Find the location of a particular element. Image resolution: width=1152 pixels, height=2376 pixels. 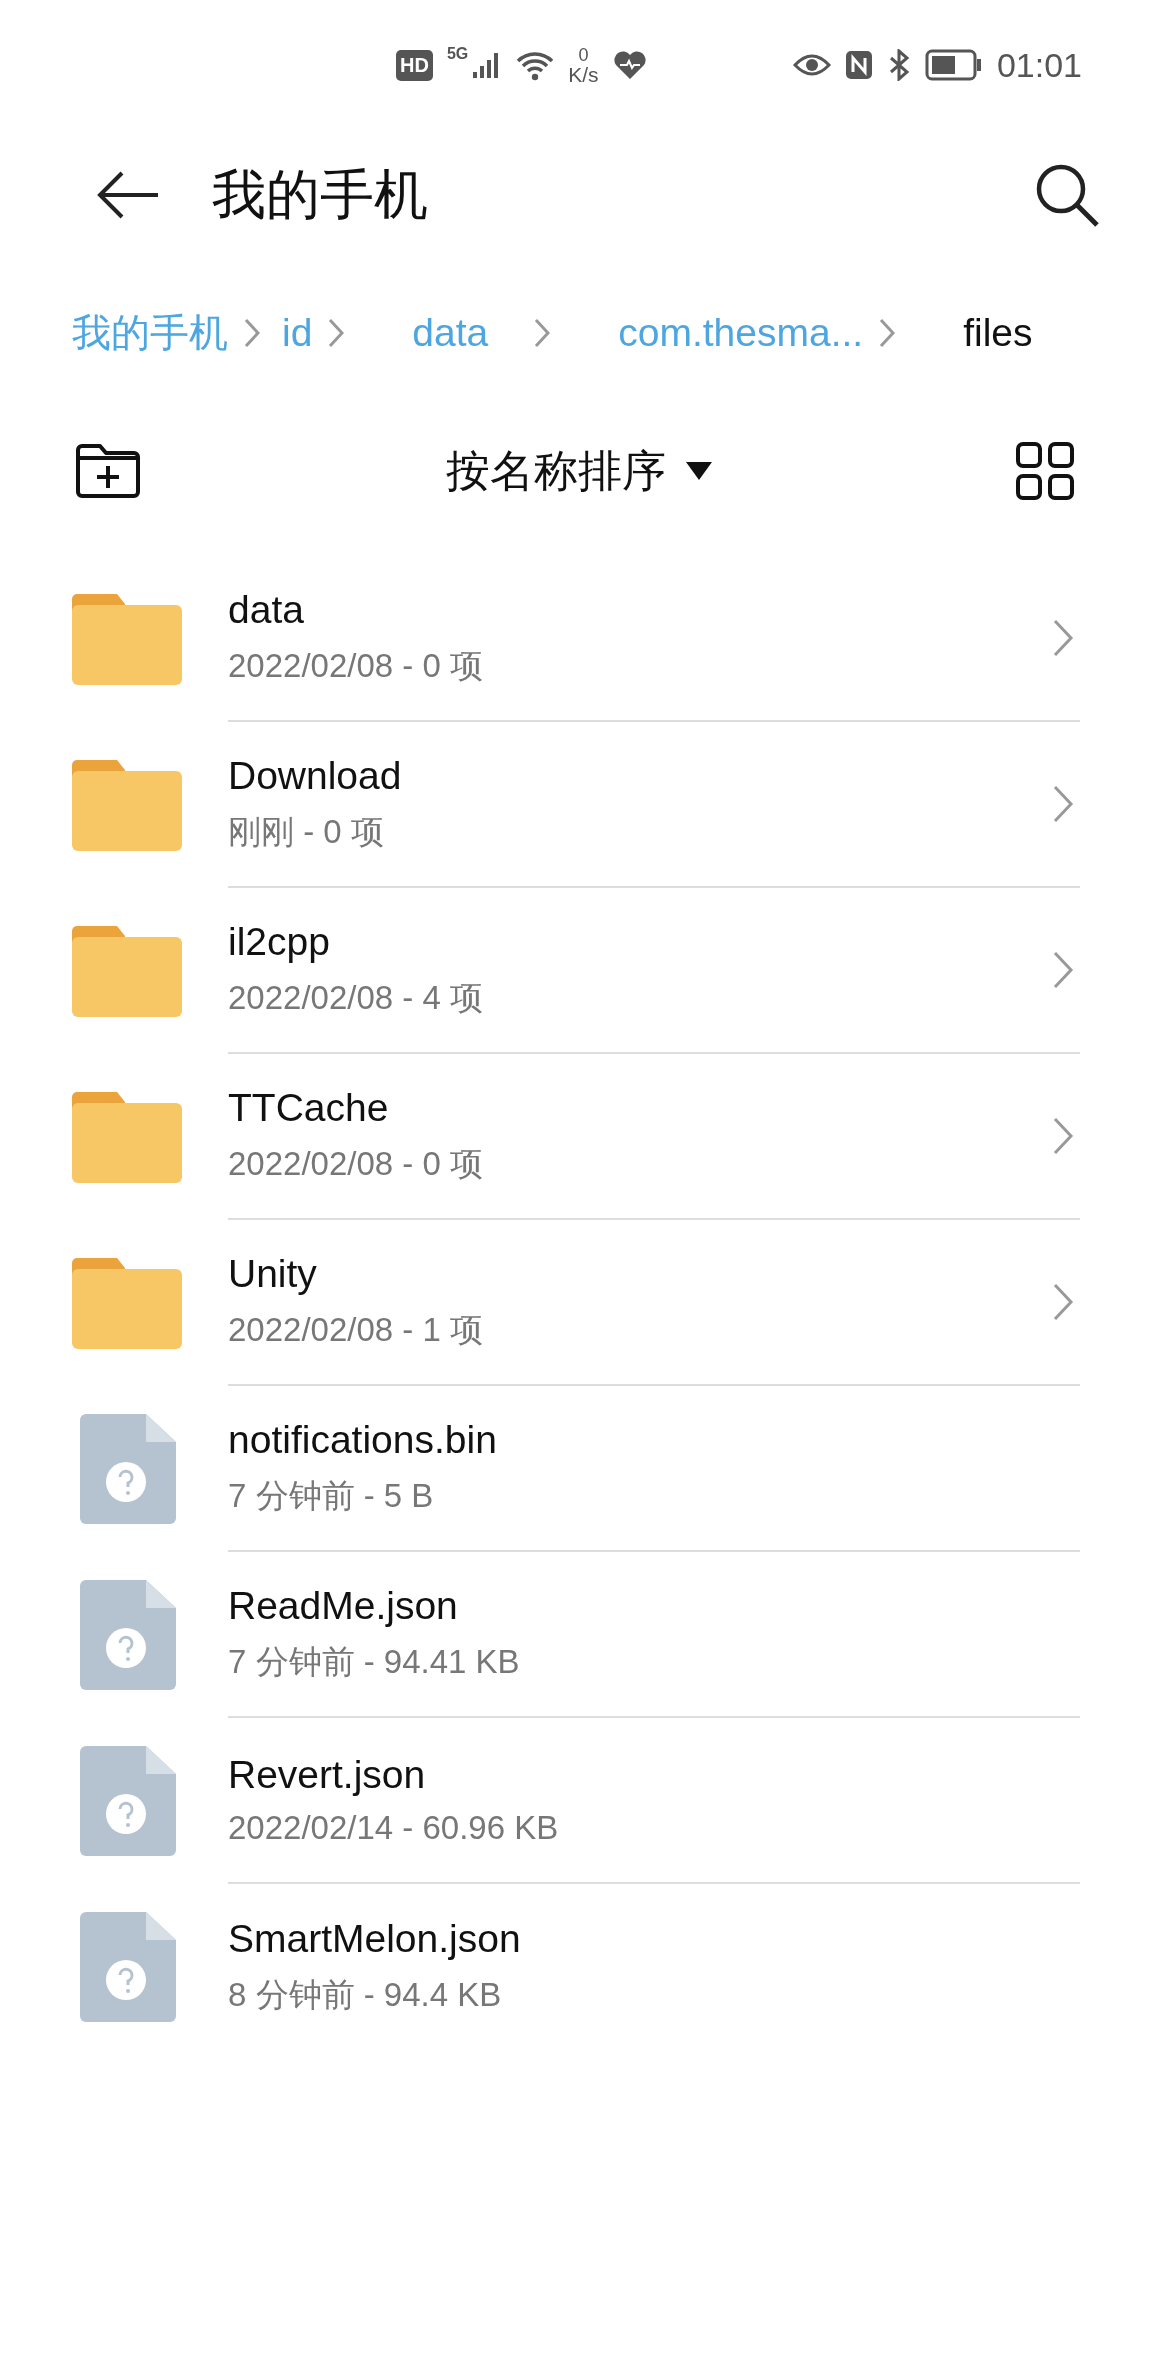

item-name: notifications.bin is located at coordinates (654, 1439).